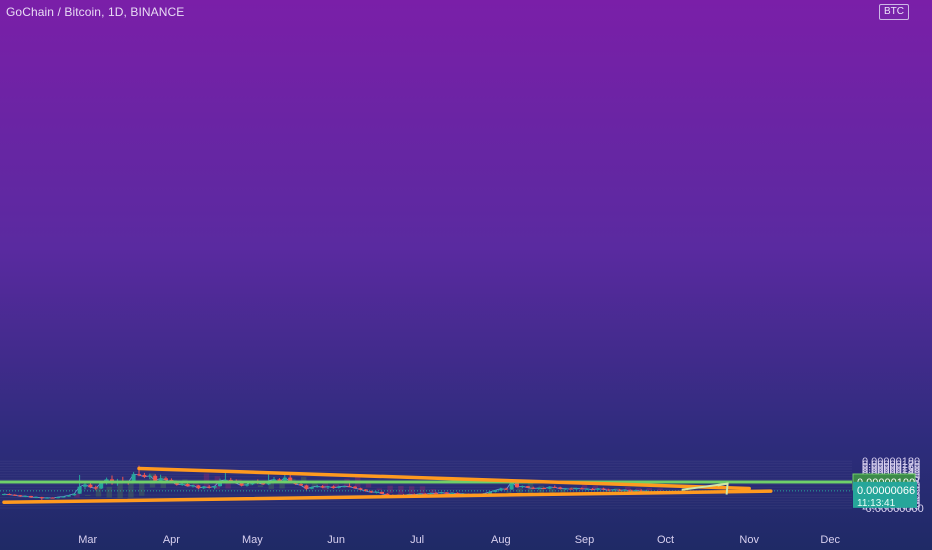  I want to click on x-tick-label: Jun, so click(336, 540).